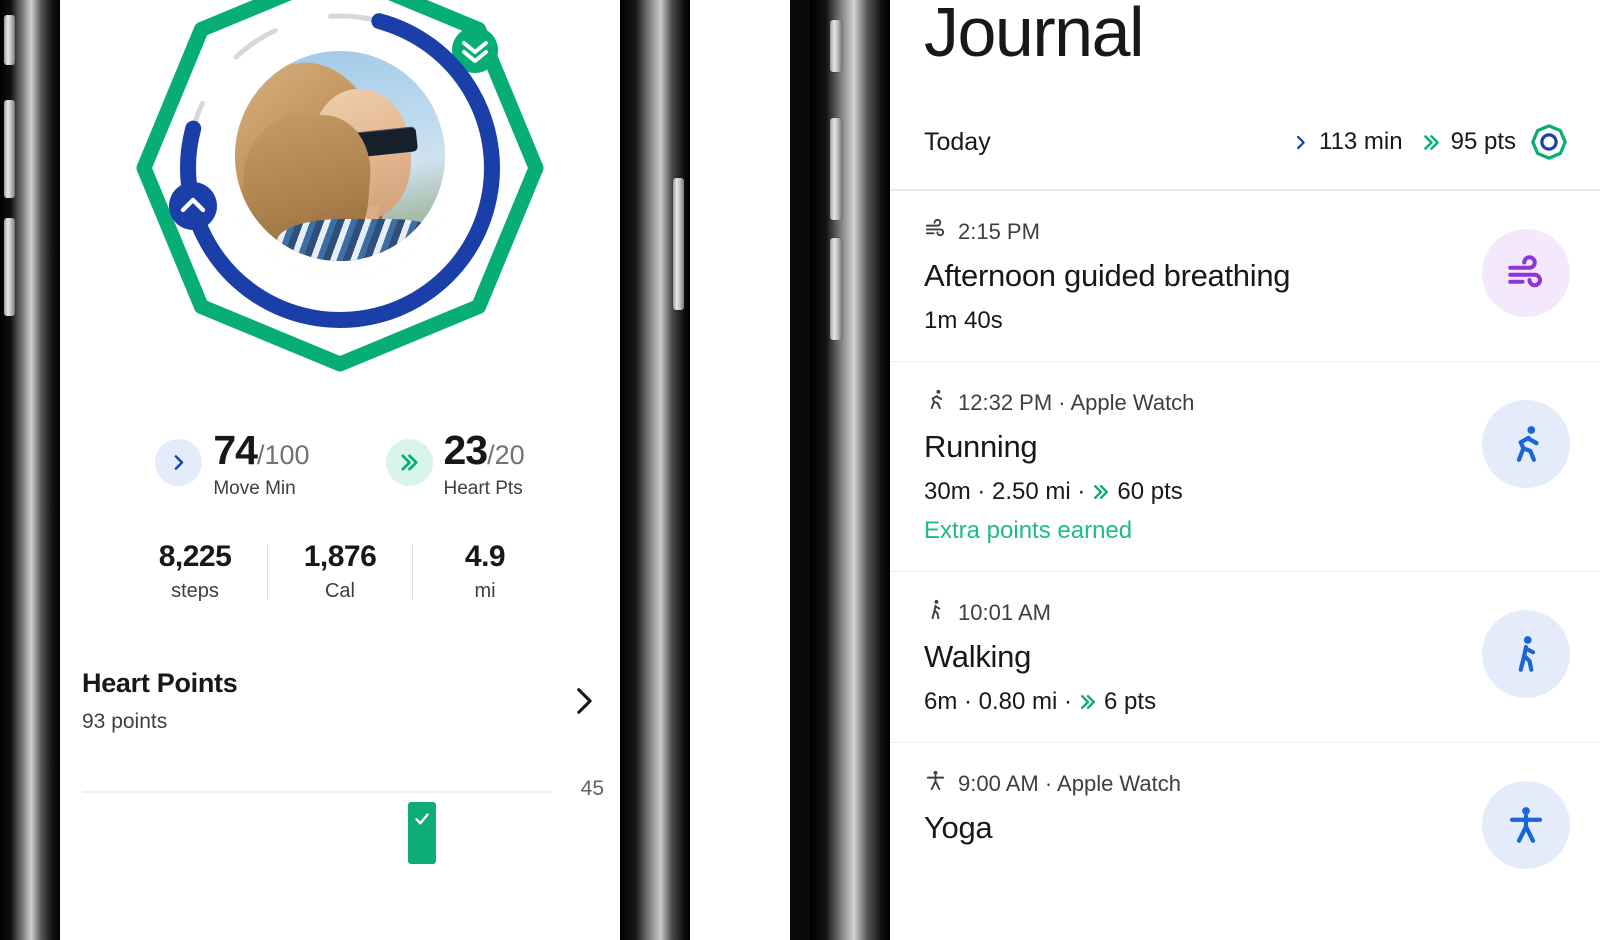 The image size is (1600, 940). Describe the element at coordinates (1245, 116) in the screenshot. I see `today-summary-row: Today 113 min 95 pts` at that location.